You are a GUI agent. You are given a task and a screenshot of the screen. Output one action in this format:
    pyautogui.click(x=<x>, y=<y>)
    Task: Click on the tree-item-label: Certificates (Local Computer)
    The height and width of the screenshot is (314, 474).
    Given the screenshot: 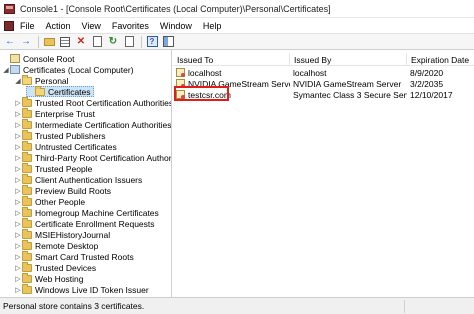 What is the action you would take?
    pyautogui.click(x=78, y=69)
    